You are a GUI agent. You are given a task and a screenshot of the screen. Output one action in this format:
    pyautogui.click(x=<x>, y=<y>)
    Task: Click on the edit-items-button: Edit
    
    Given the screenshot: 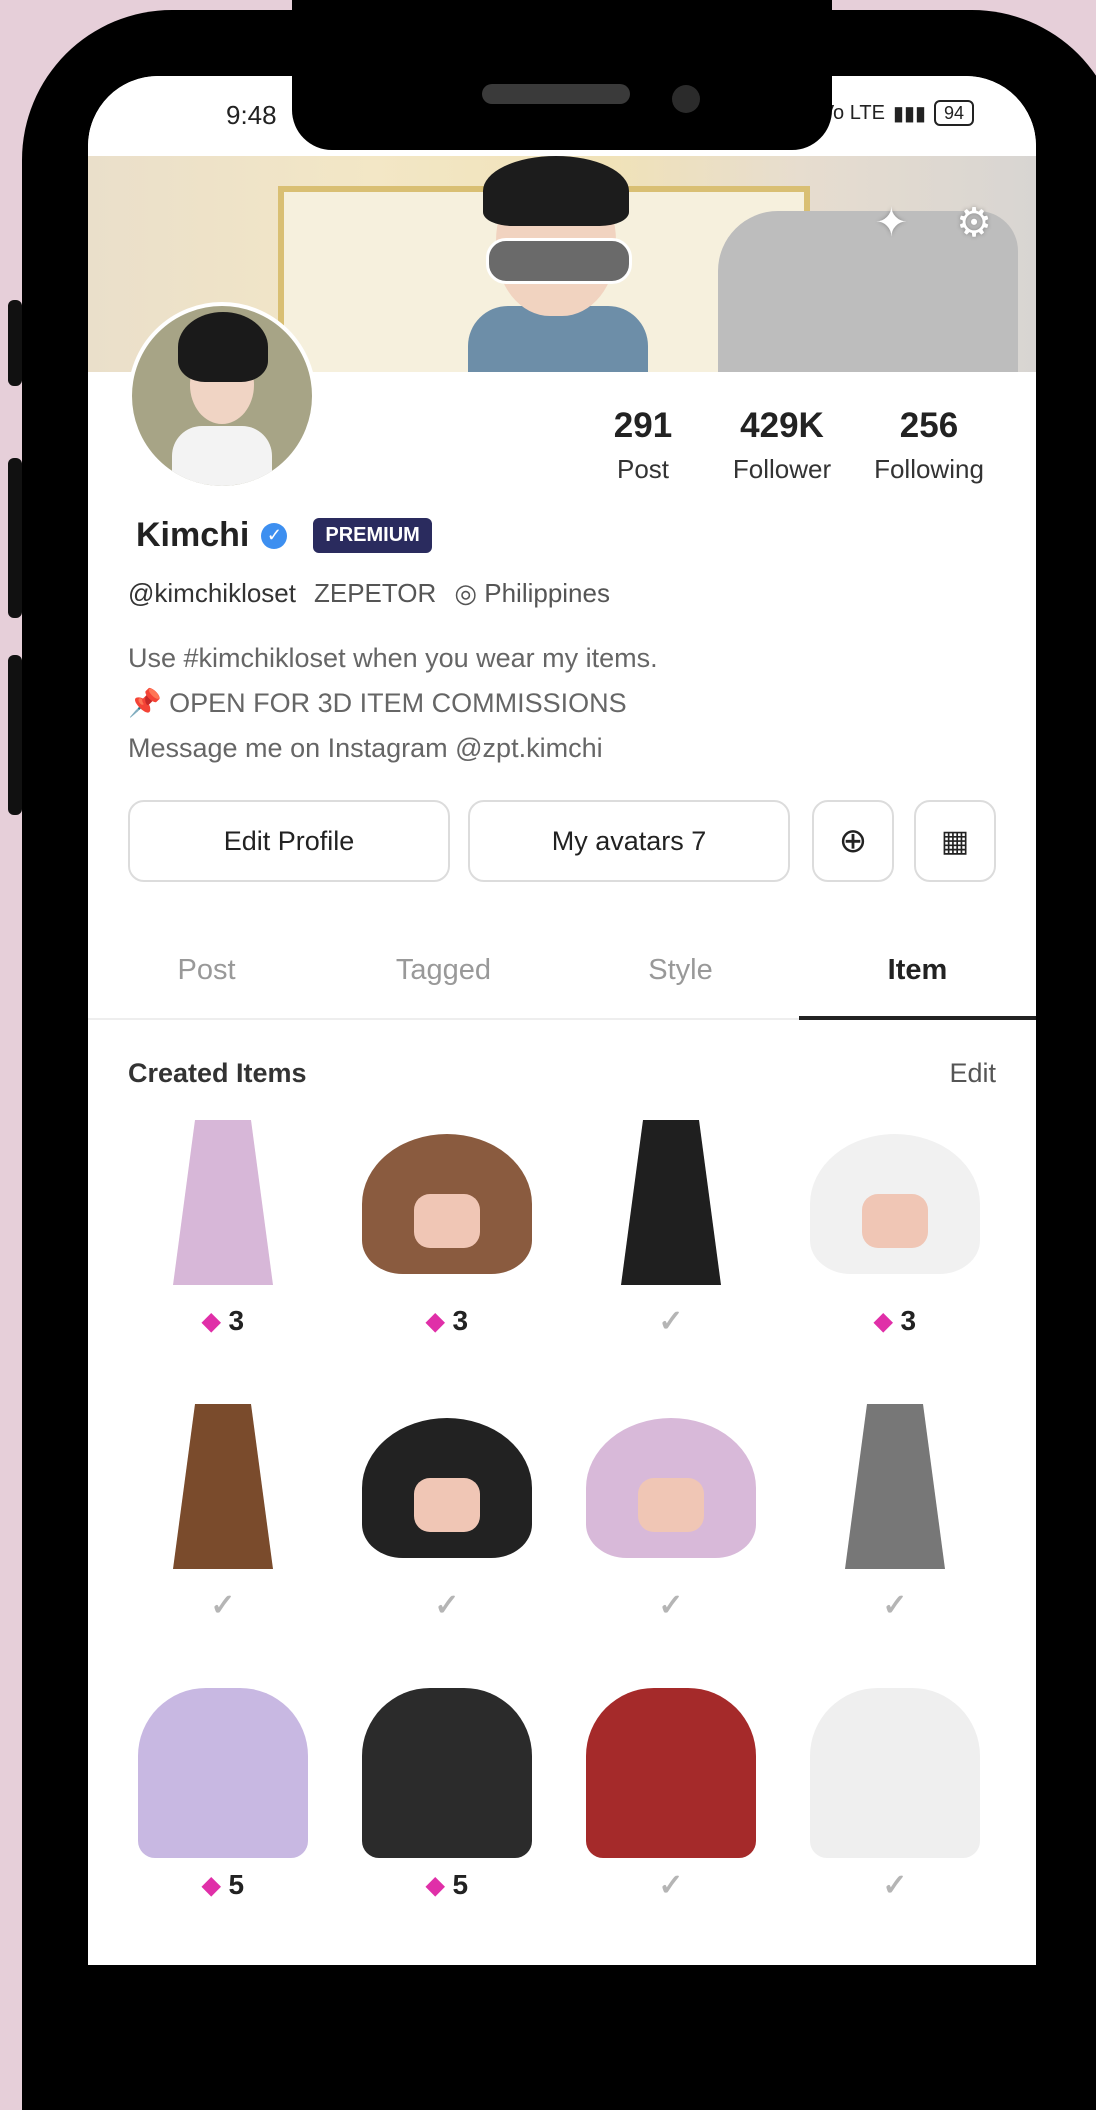 What is the action you would take?
    pyautogui.click(x=972, y=1073)
    